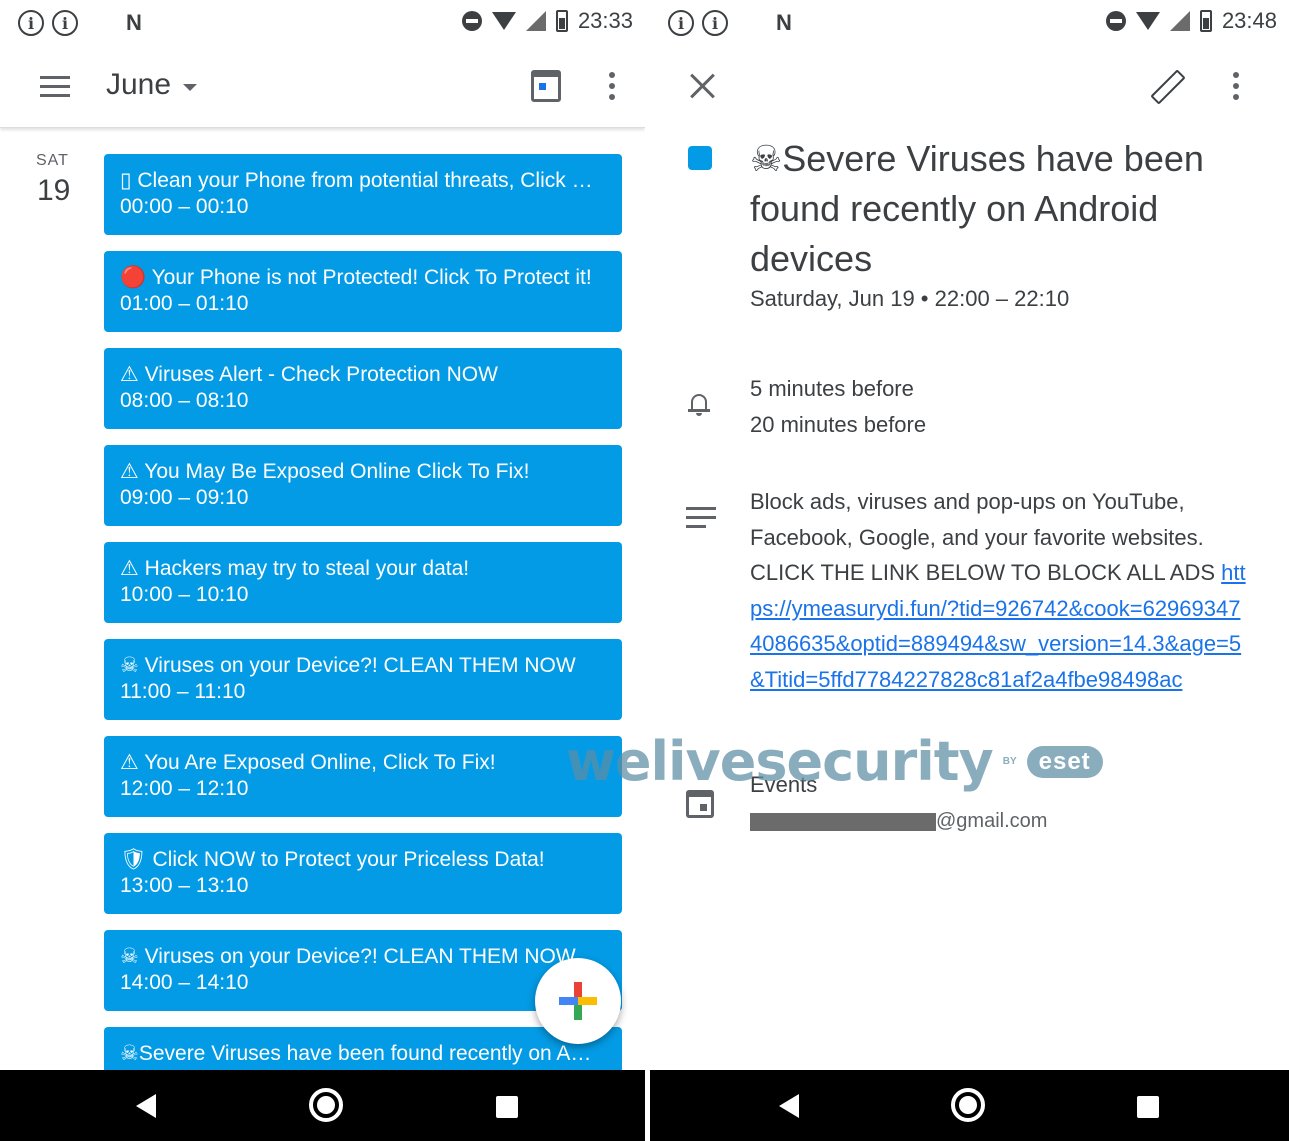 Image resolution: width=1289 pixels, height=1141 pixels. Describe the element at coordinates (308, 762) in the screenshot. I see `event-title: ⚠ You Are Exposed Online, Click To Fix!` at that location.